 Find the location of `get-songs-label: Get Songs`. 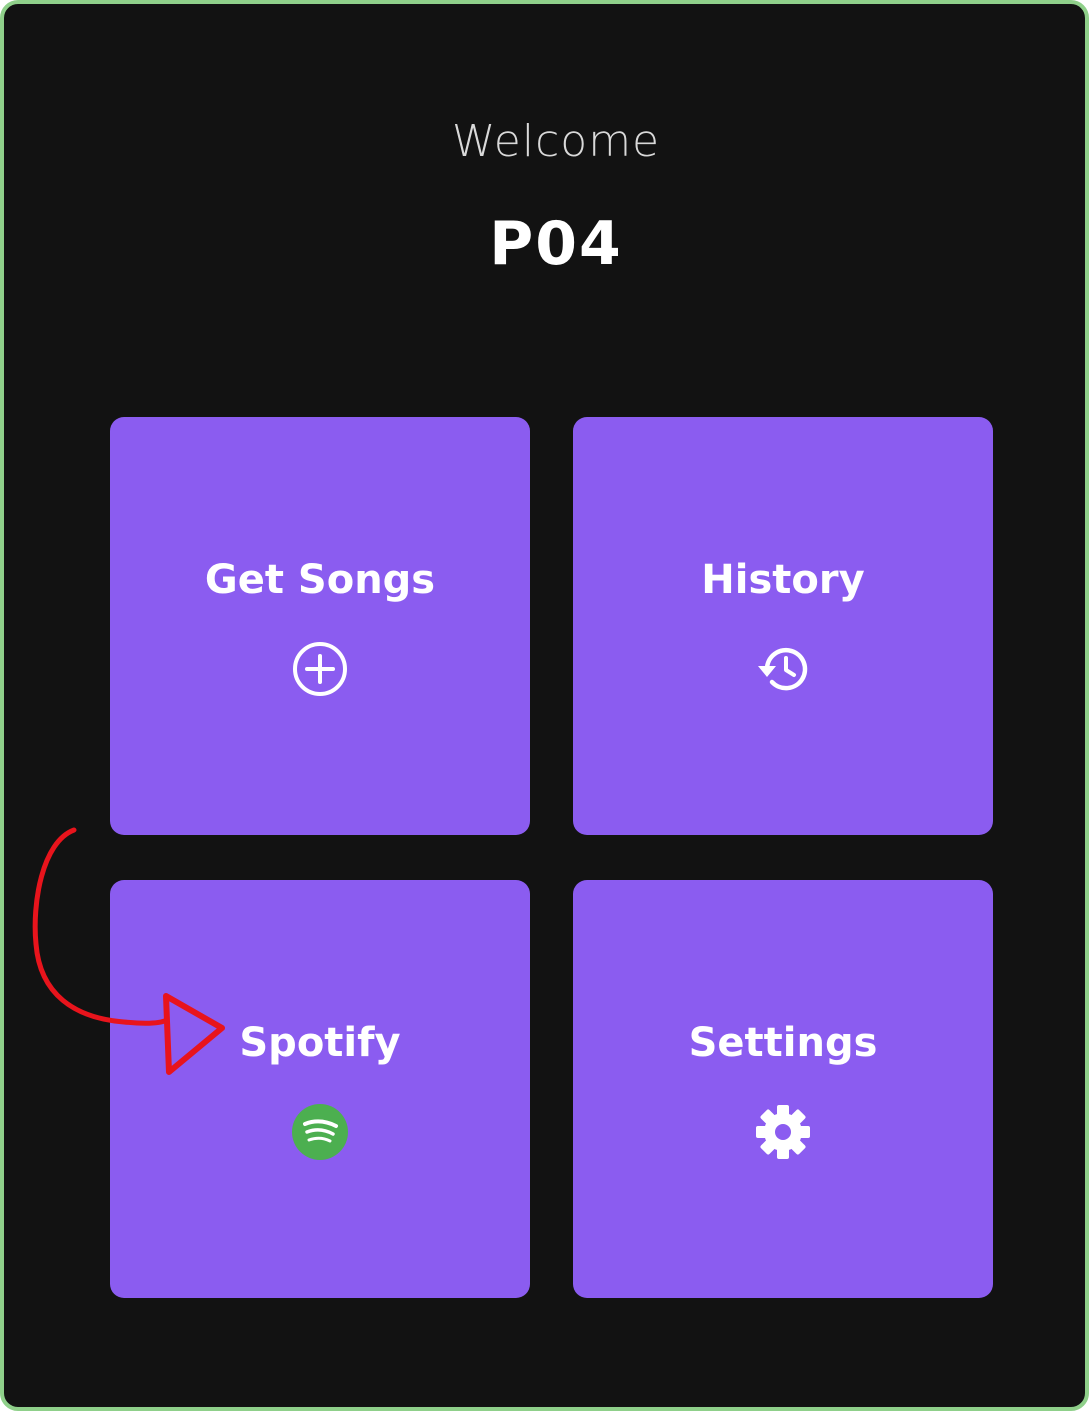

get-songs-label: Get Songs is located at coordinates (320, 580).